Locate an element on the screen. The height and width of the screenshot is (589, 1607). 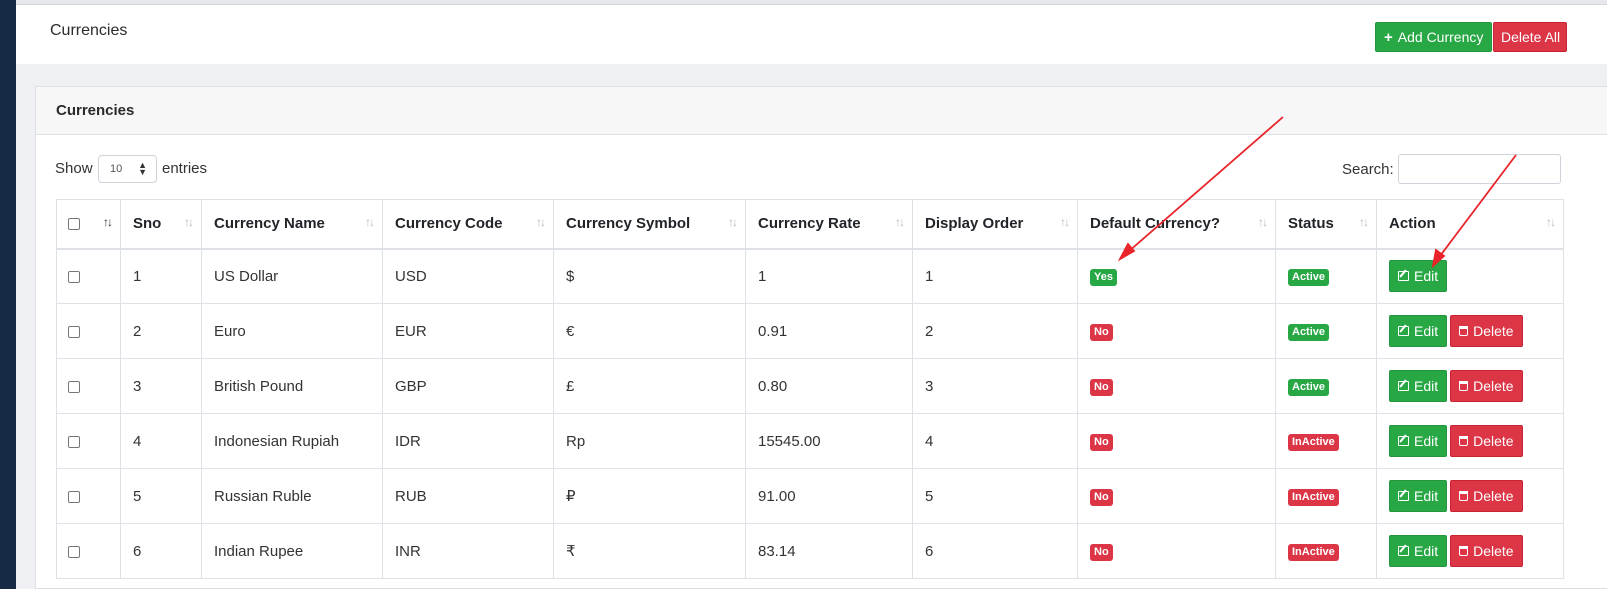
table-row: 1 US Dollar USD $1 1 Yes Active Edit is located at coordinates (810, 276).